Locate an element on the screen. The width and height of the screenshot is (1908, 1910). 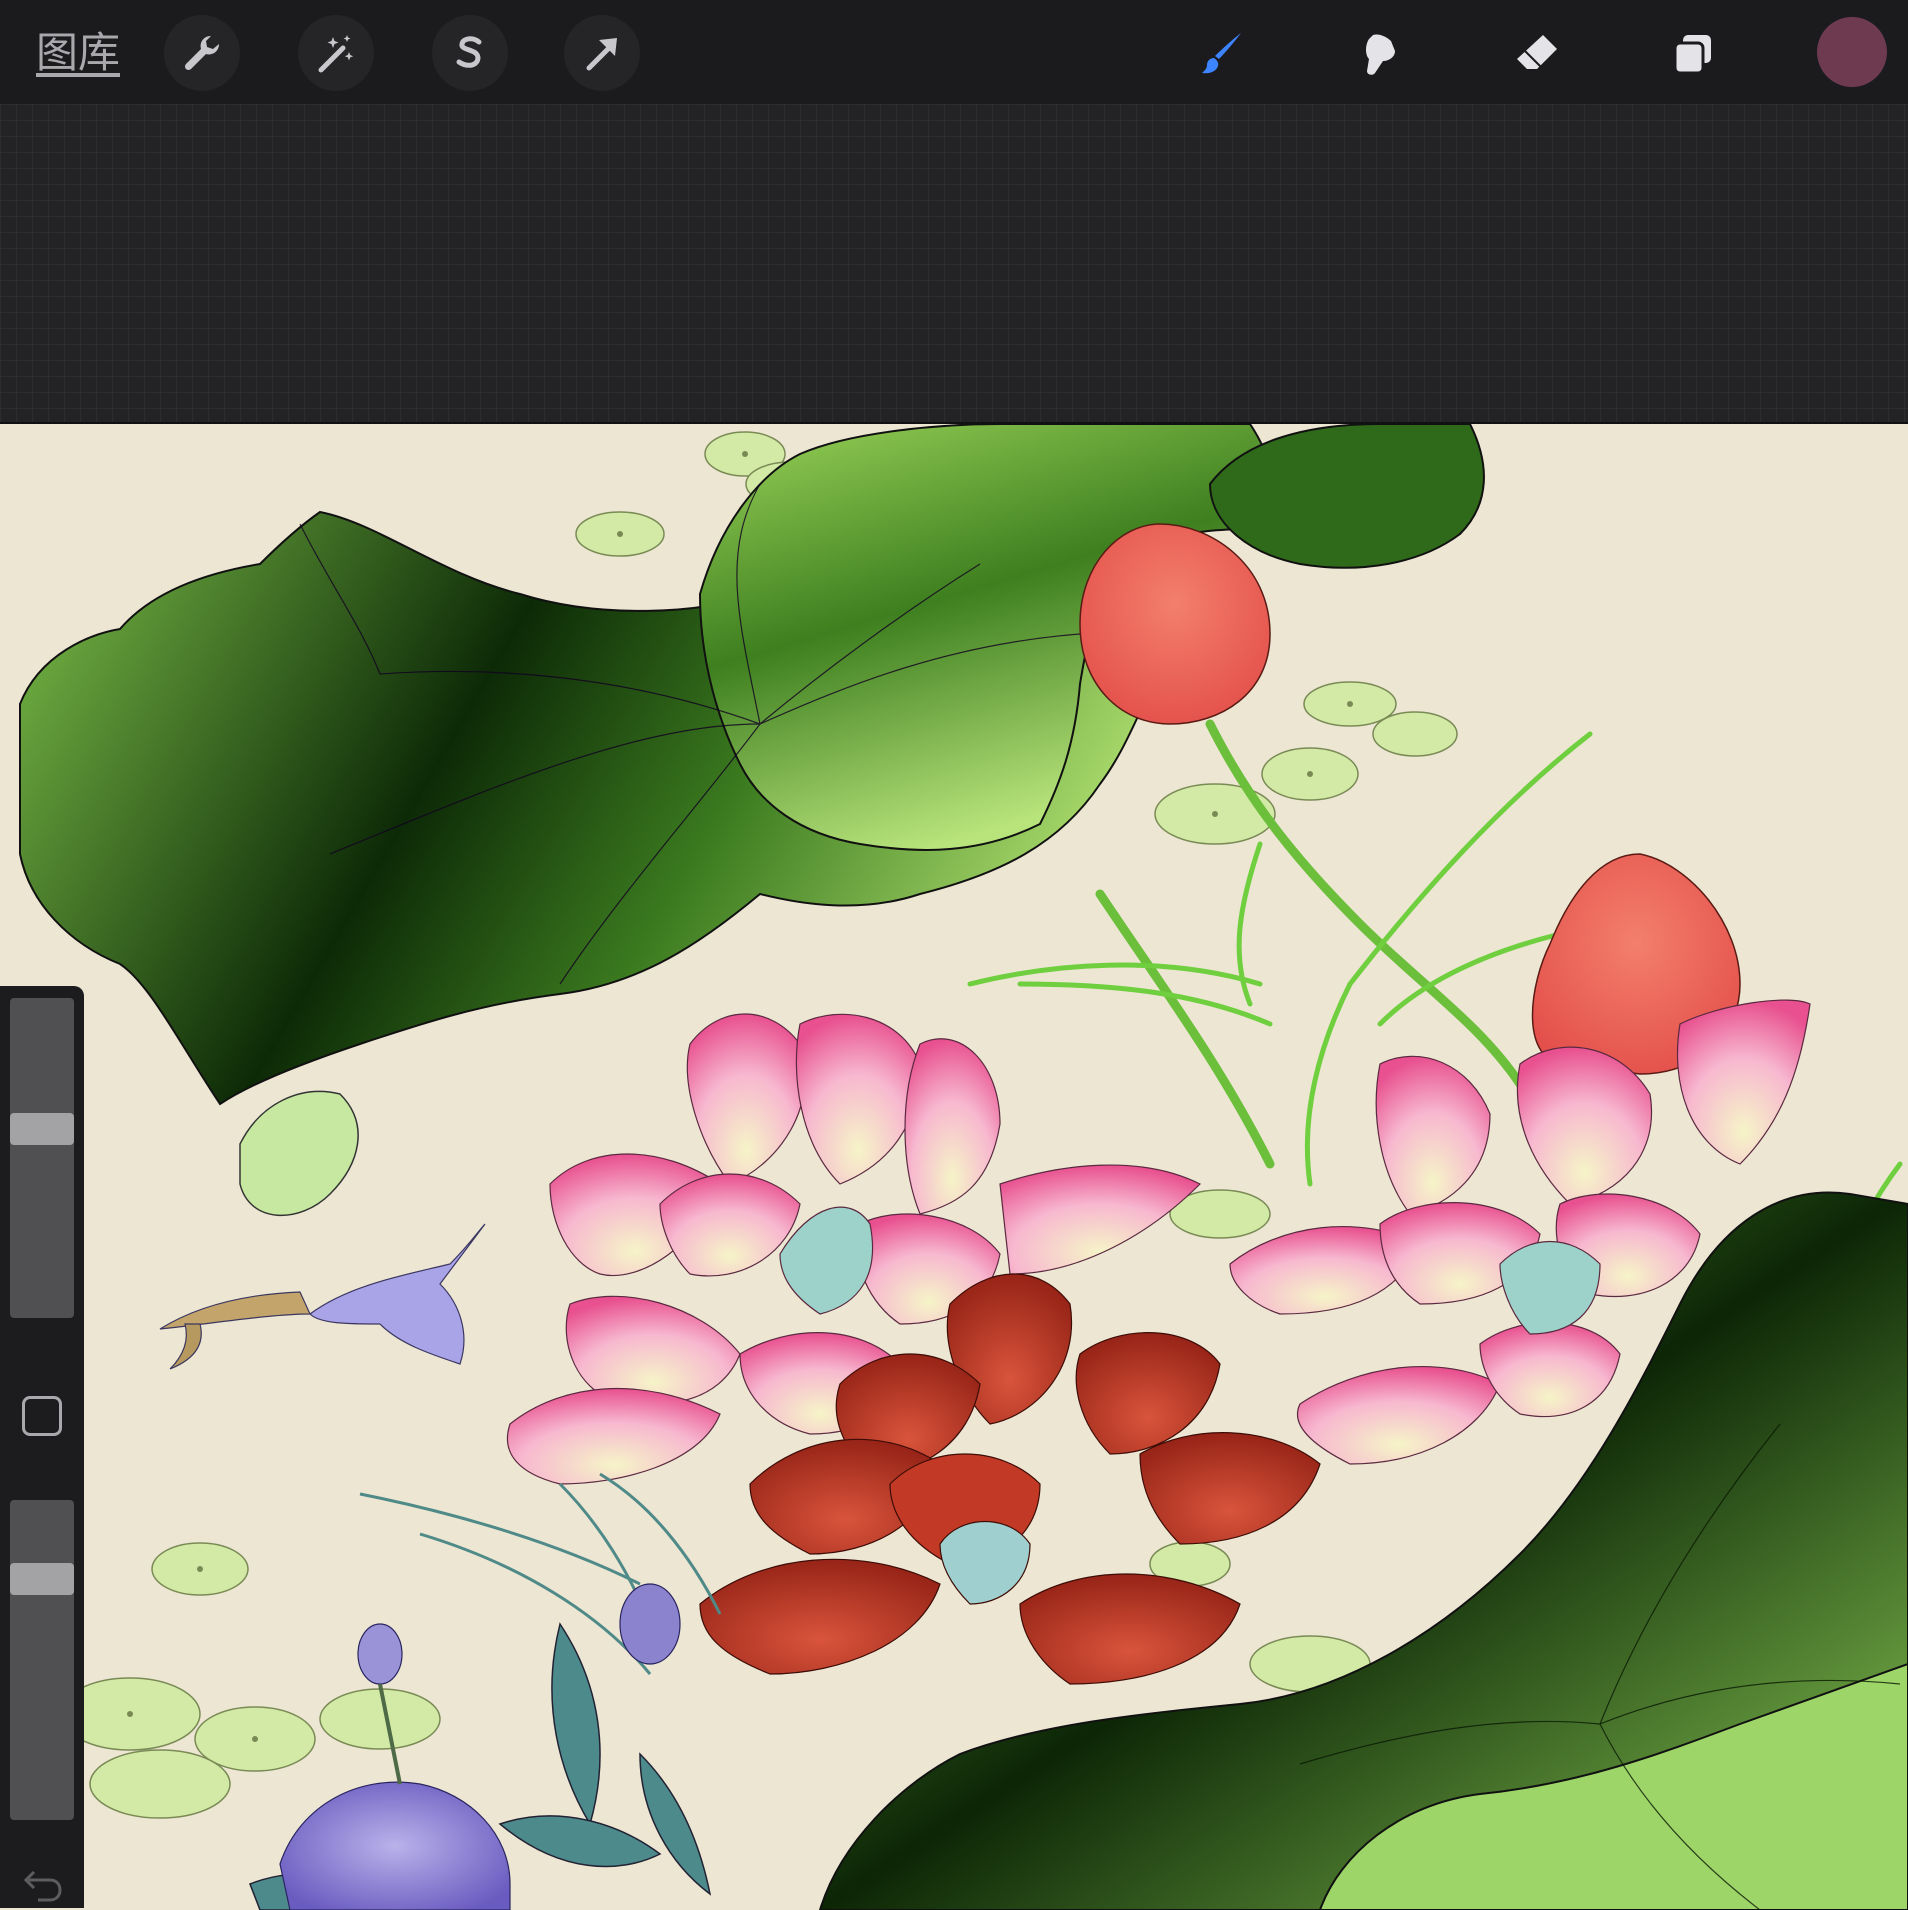
square-modifier-icon is located at coordinates (42, 1416).